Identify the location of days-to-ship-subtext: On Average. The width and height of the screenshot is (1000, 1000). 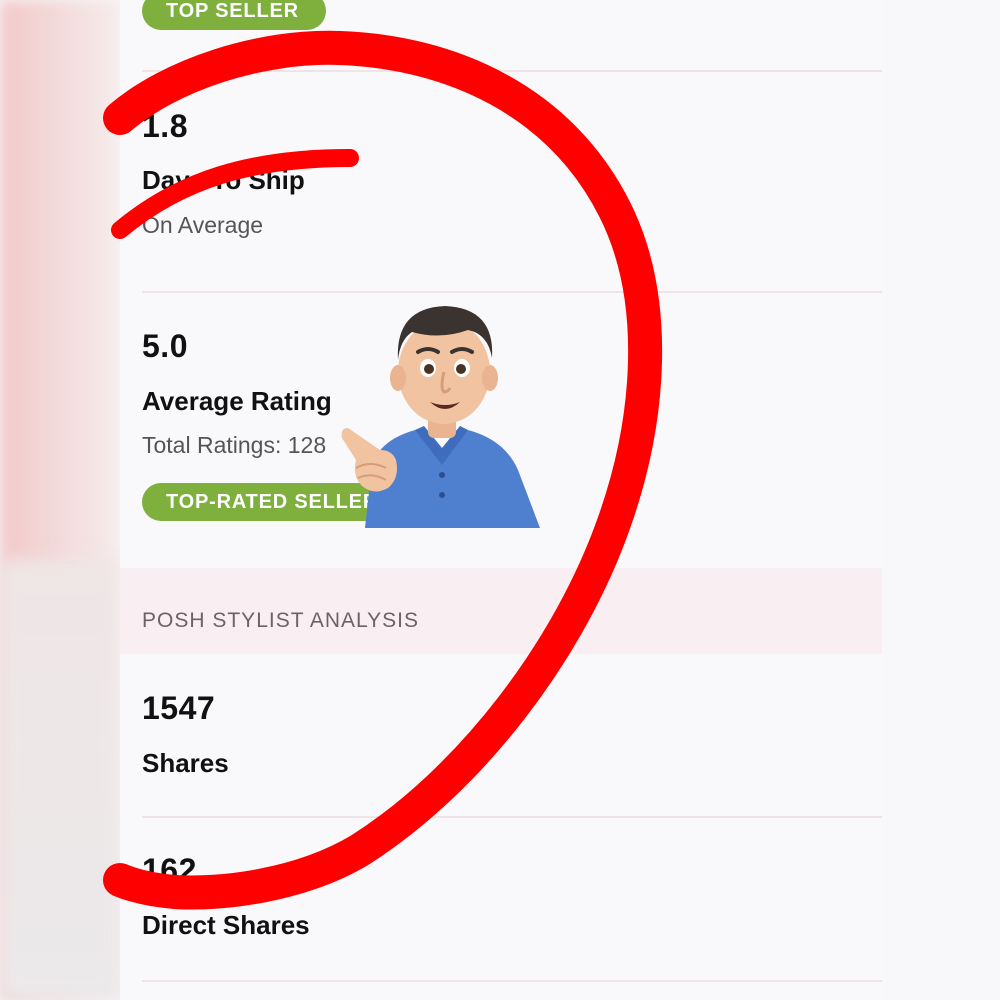
(203, 225).